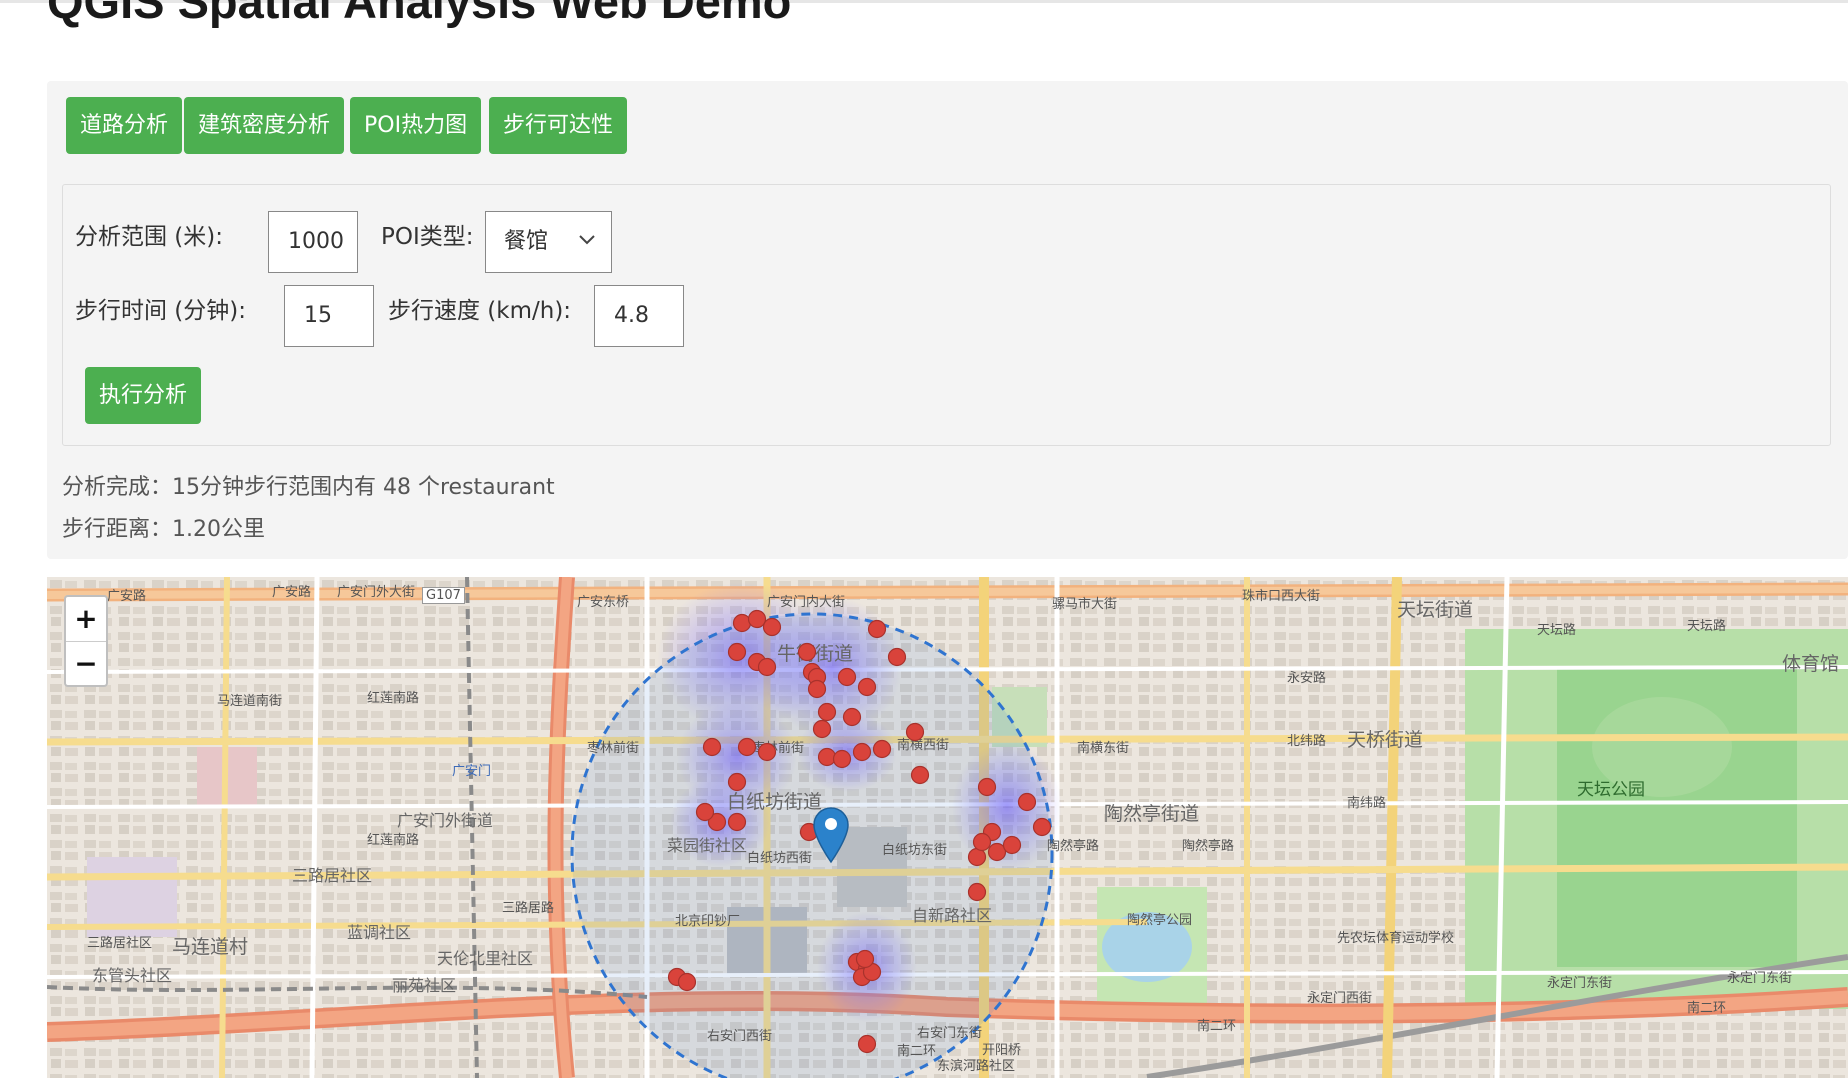  What do you see at coordinates (480, 311) in the screenshot?
I see `walk-speed-label: 步行速度 (km/h):` at bounding box center [480, 311].